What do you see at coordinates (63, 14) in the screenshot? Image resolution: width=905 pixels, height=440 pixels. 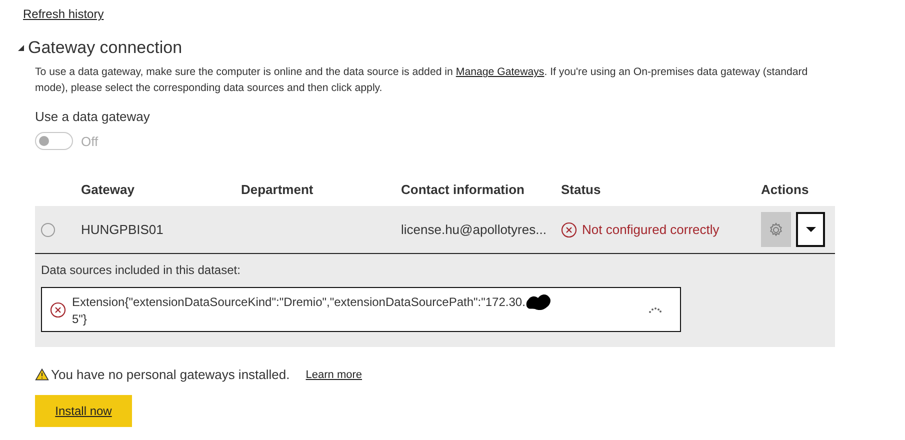 I see `refresh-history-link: Refresh history` at bounding box center [63, 14].